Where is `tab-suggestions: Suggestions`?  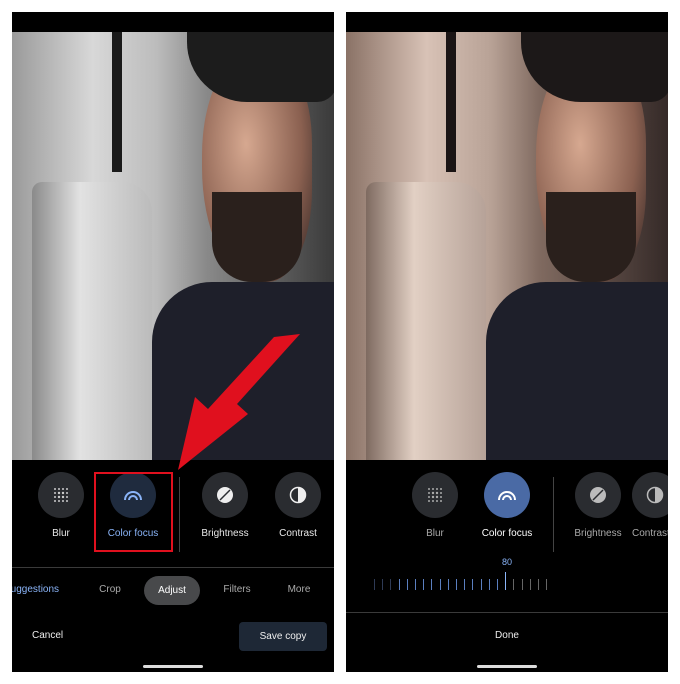
tab-suggestions: Suggestions is located at coordinates (35, 589).